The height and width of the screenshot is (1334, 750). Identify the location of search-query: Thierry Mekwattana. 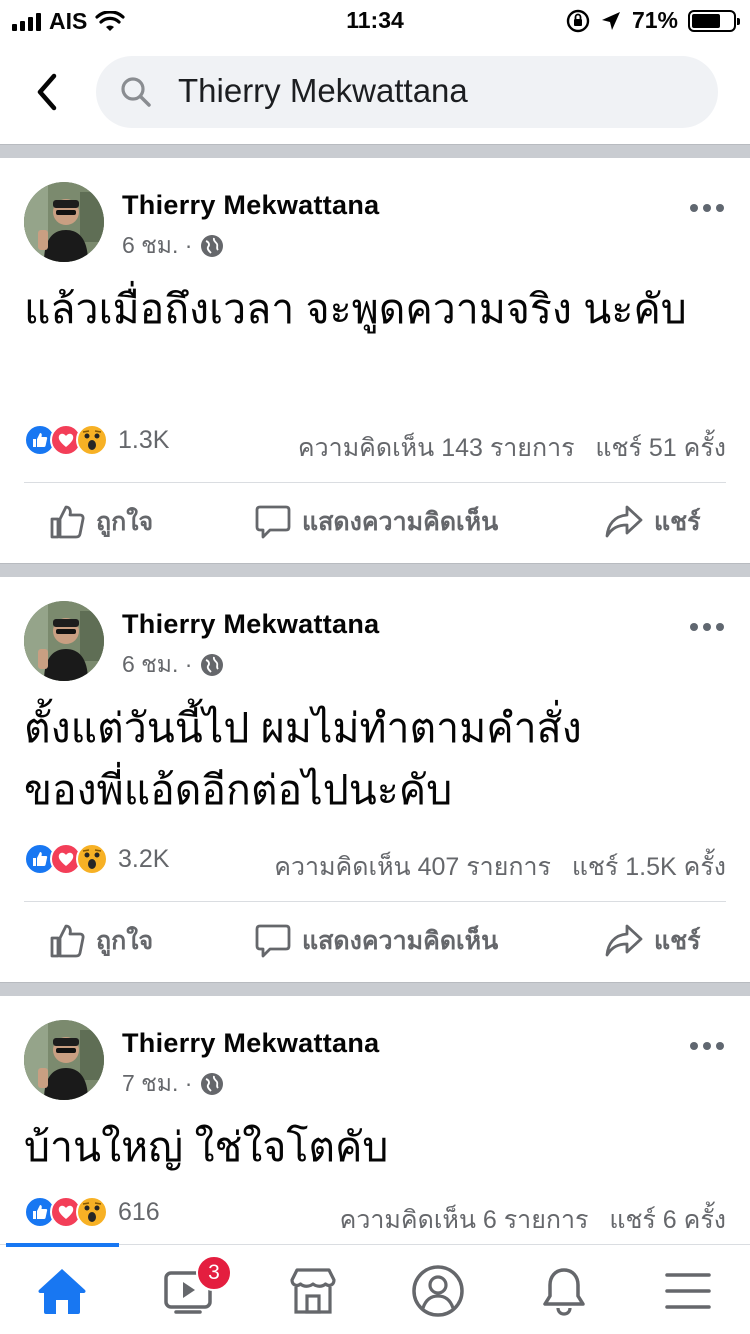
(323, 90).